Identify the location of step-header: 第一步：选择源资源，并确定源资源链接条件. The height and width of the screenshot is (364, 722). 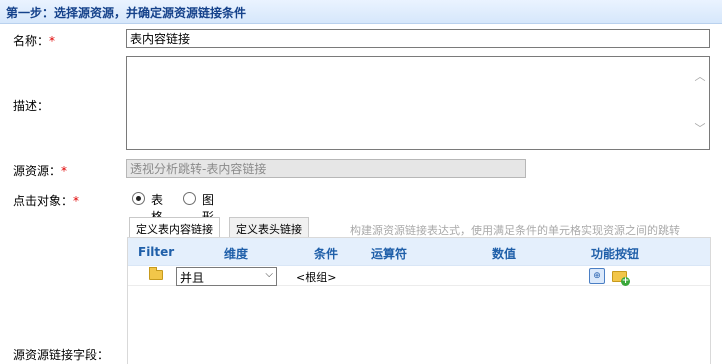
(361, 12).